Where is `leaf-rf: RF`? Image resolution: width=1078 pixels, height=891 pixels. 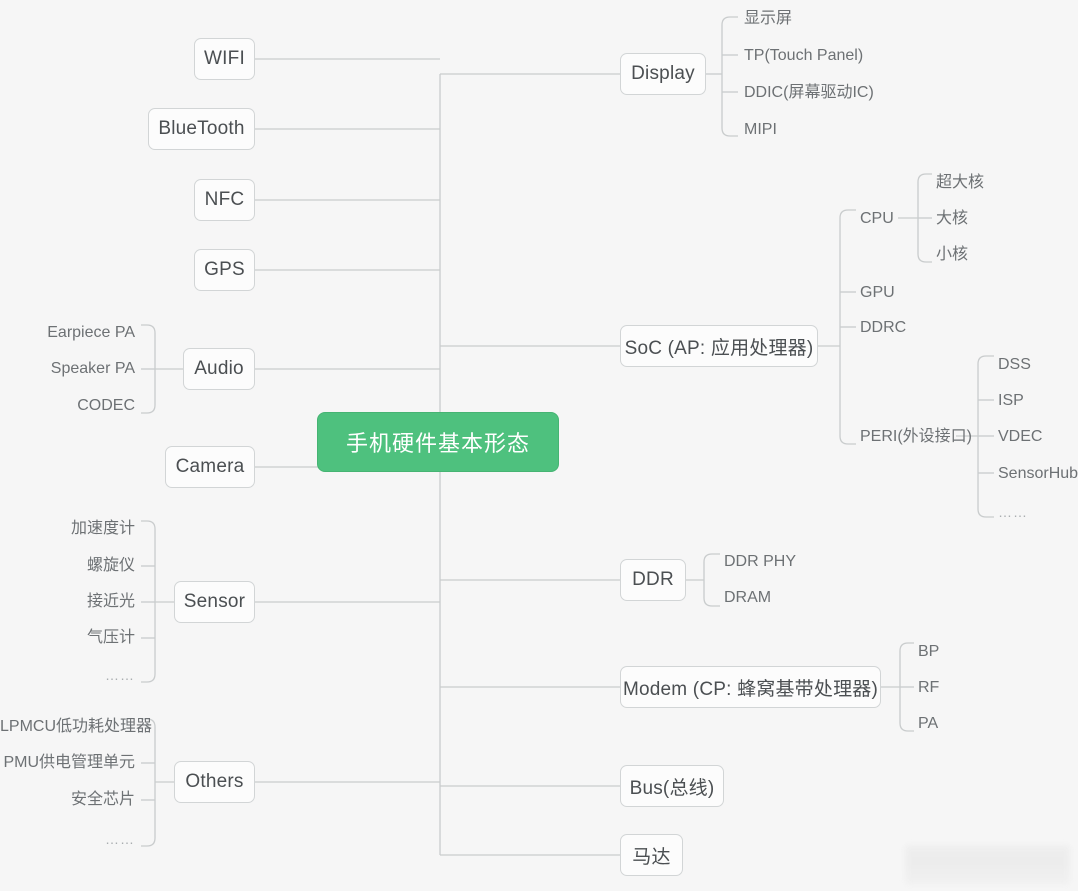 leaf-rf: RF is located at coordinates (929, 687).